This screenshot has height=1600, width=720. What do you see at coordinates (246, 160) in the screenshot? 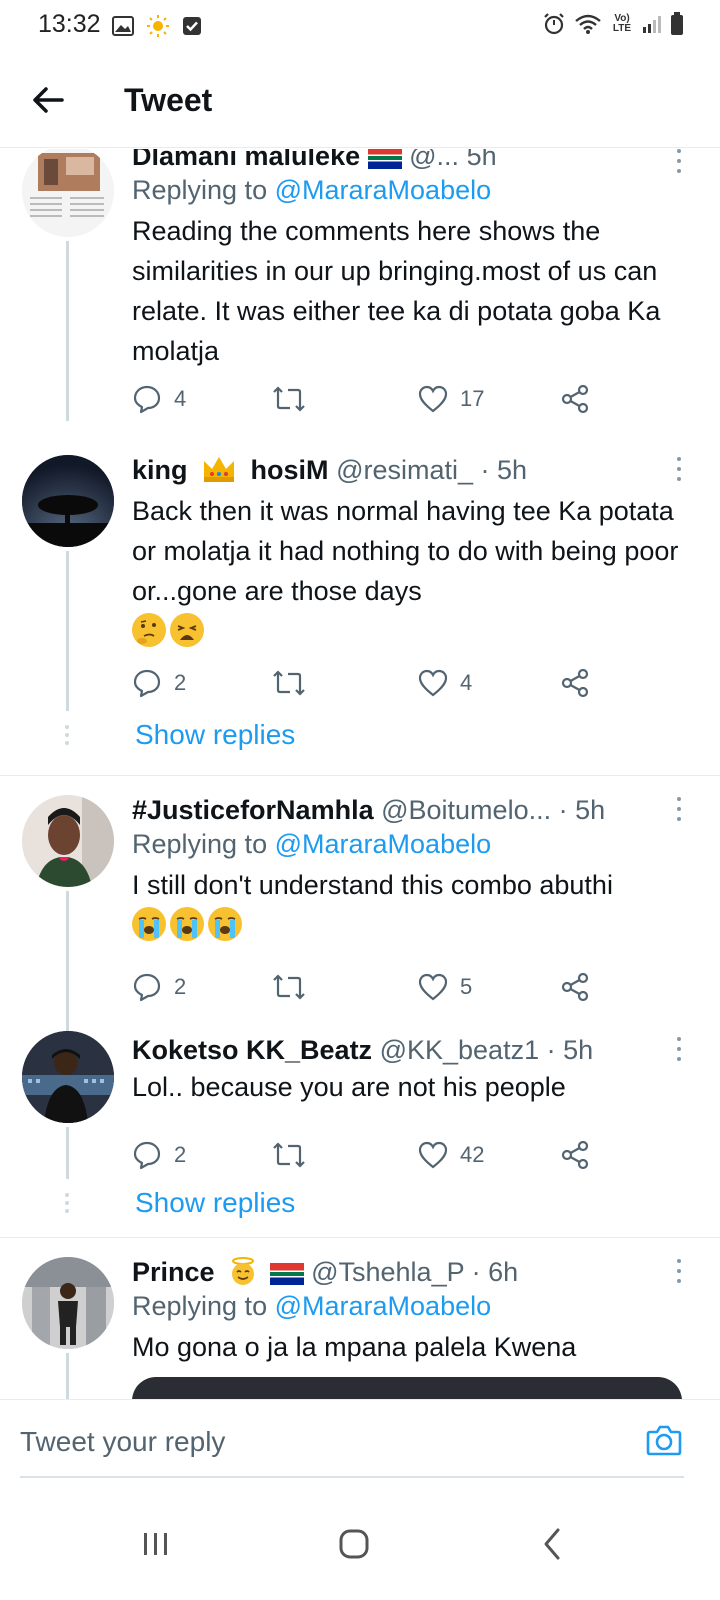
I see `display-name: Dlamani maluleke` at bounding box center [246, 160].